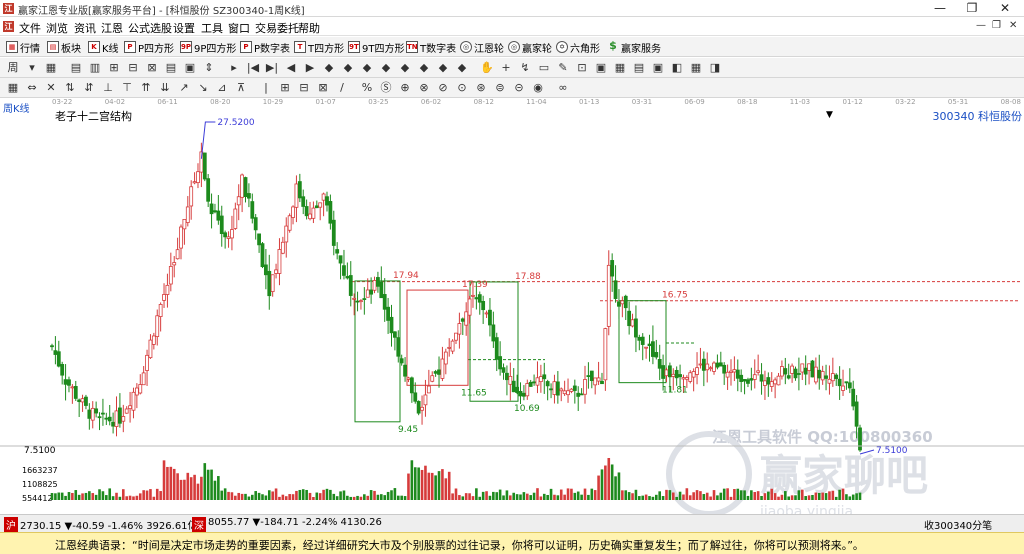 The image size is (1024, 554). Describe the element at coordinates (405, 88) in the screenshot. I see `toolbar3-tool-icon: ⊕` at that location.